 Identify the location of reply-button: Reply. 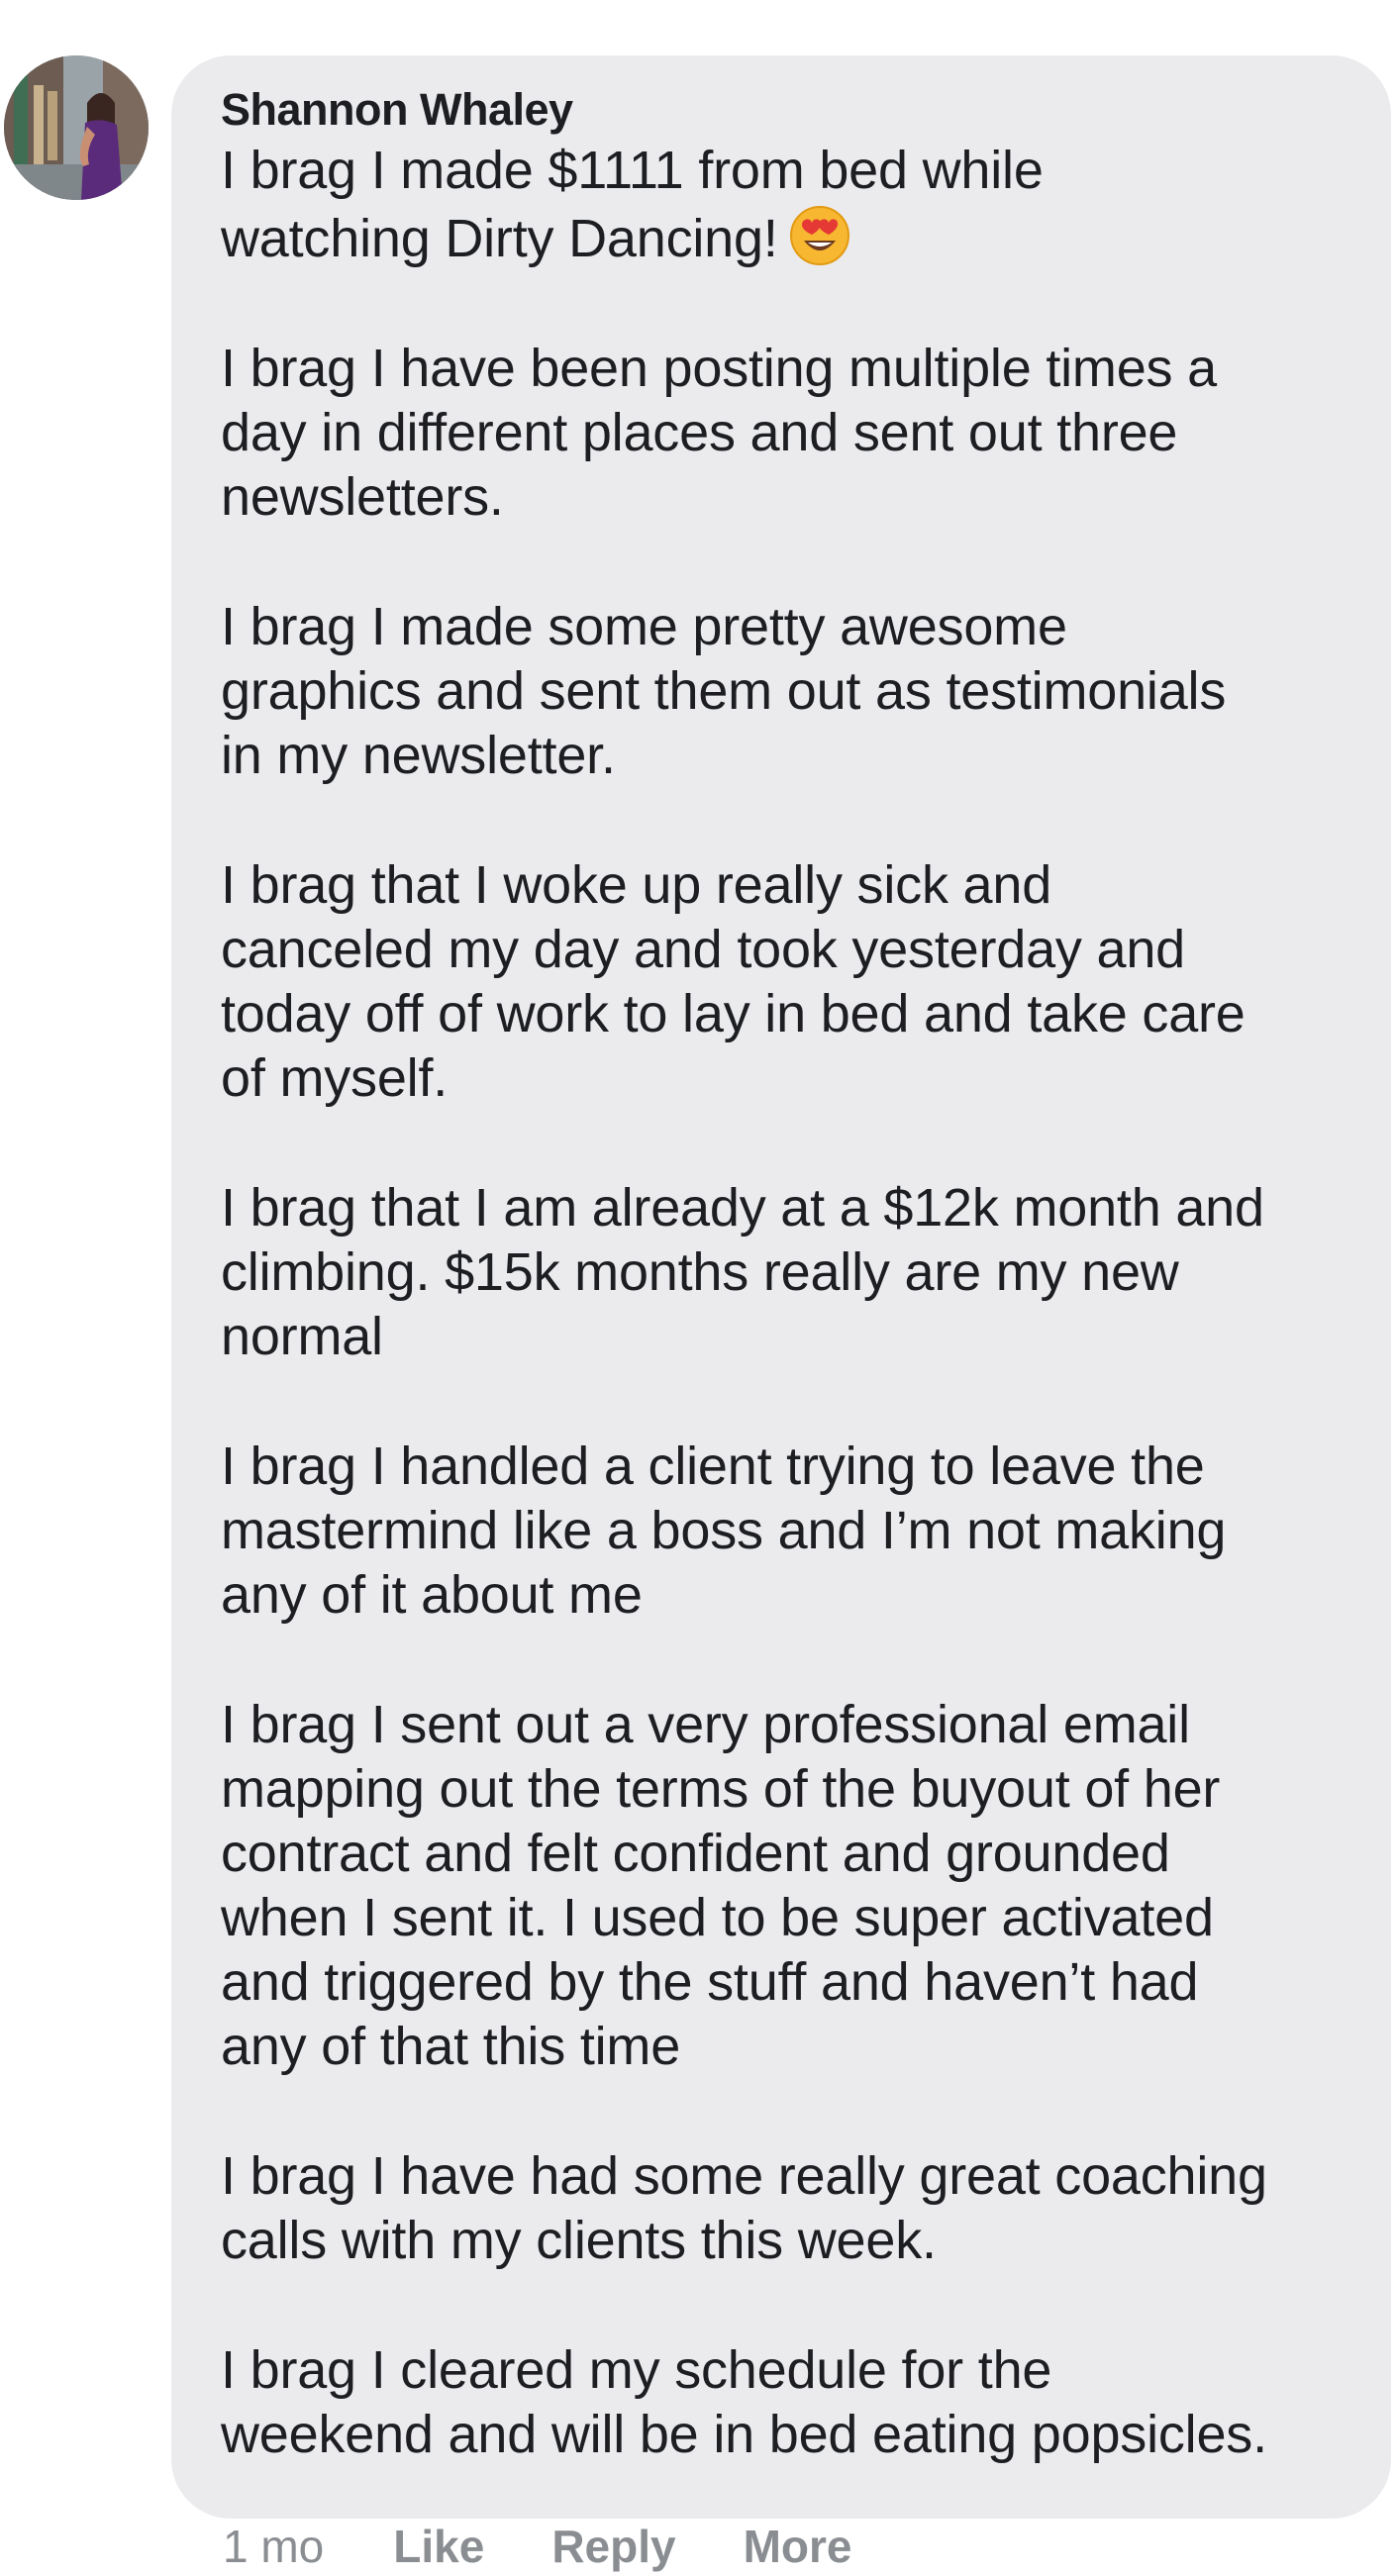
(613, 2546).